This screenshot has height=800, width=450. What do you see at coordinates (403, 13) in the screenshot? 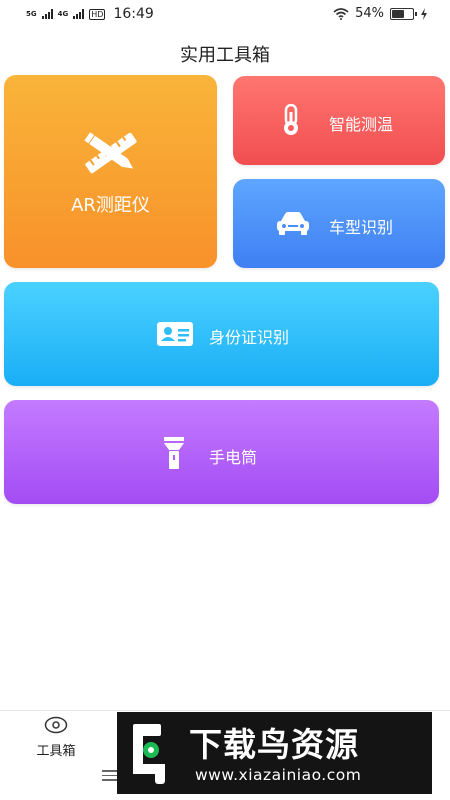
I see `battery-icon` at bounding box center [403, 13].